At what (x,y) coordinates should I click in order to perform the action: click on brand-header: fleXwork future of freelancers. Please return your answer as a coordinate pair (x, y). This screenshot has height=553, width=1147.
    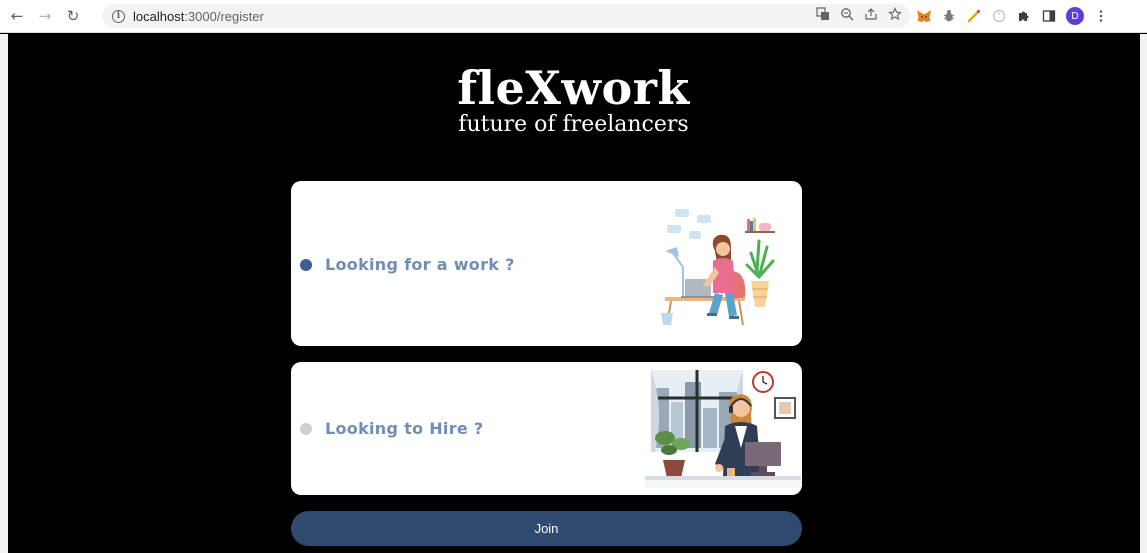
    Looking at the image, I should click on (573, 100).